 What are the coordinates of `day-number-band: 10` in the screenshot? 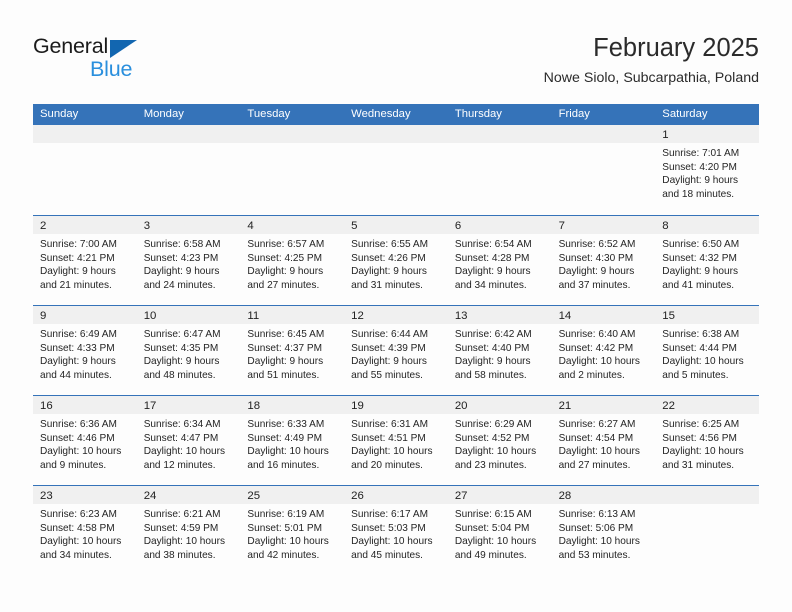 It's located at (188, 315).